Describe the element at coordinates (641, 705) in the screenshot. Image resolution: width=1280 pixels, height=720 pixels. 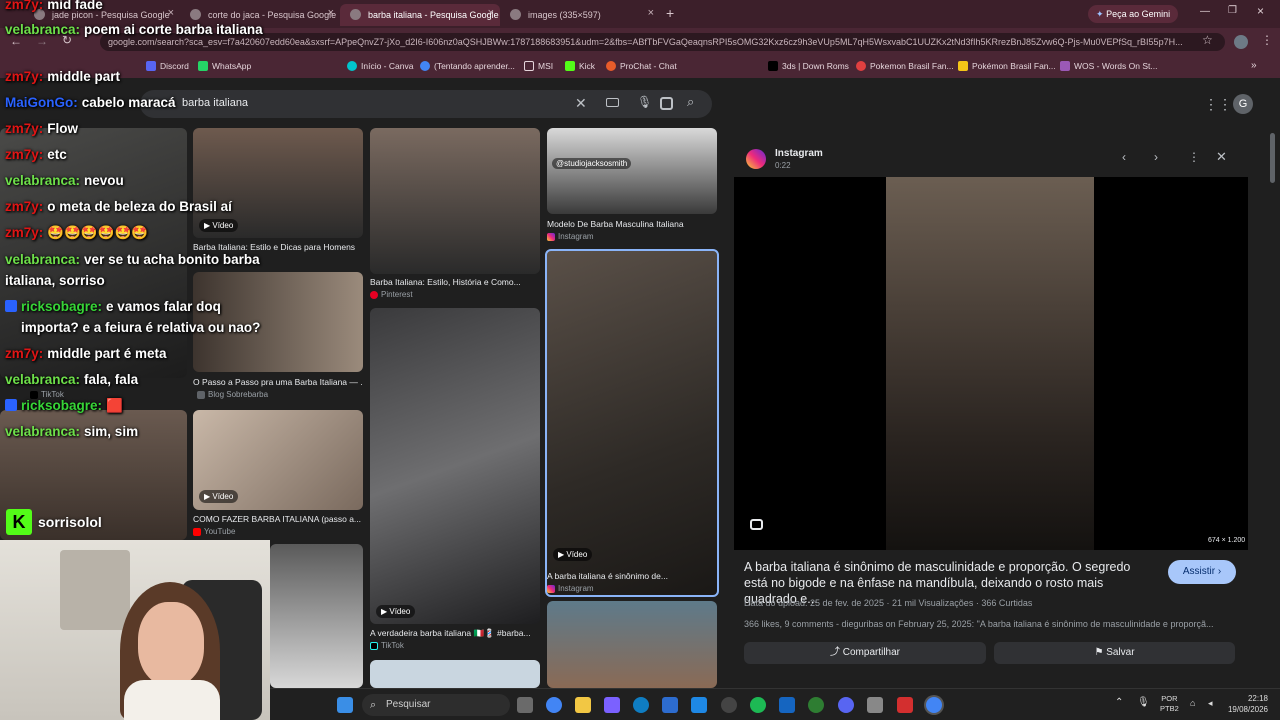
I see `edge-icon` at that location.